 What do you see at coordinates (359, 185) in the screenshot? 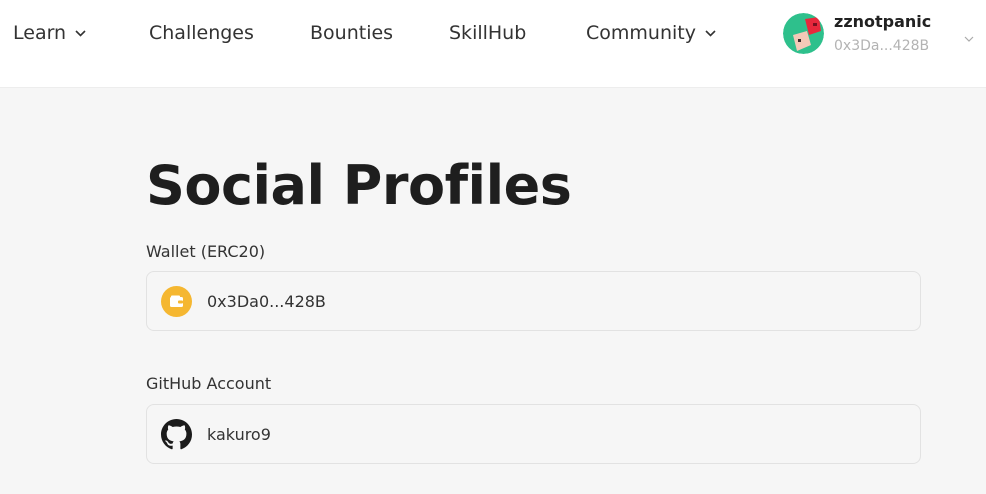
I see `page-title: Social Profiles` at bounding box center [359, 185].